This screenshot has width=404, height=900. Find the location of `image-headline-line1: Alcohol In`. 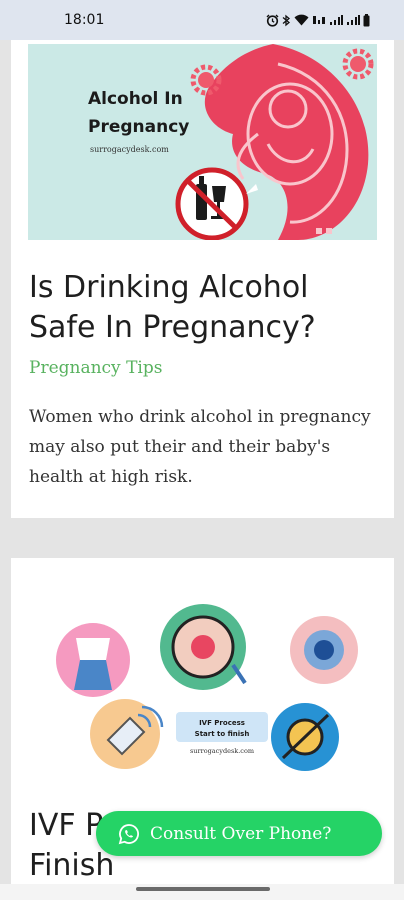

image-headline-line1: Alcohol In is located at coordinates (135, 99).